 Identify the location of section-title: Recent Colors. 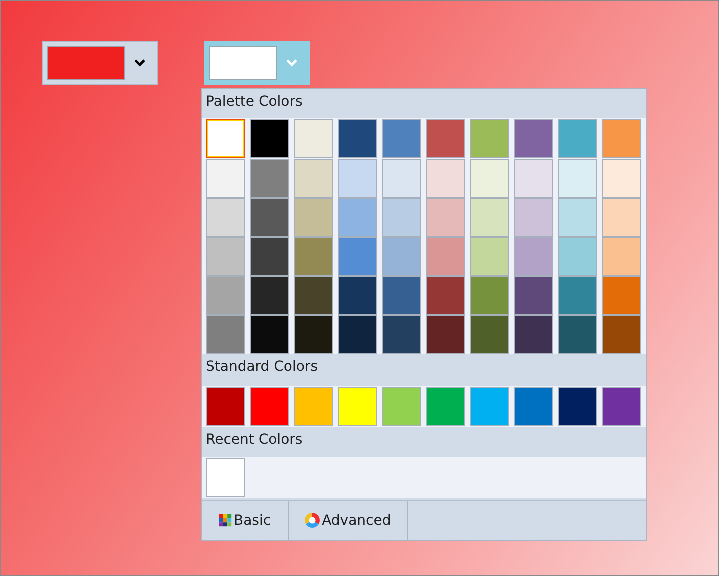
(254, 440).